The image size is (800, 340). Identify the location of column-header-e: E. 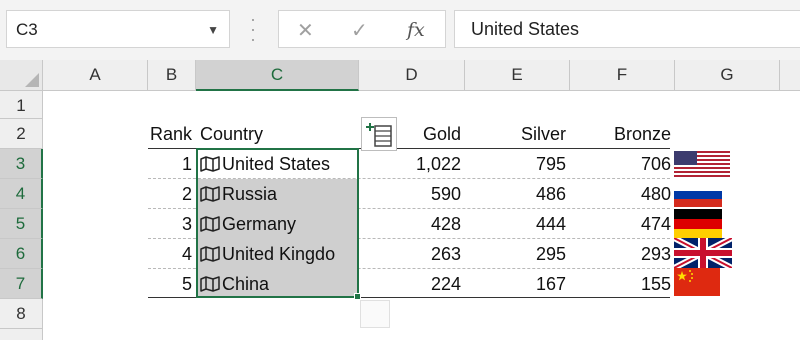
(517, 75).